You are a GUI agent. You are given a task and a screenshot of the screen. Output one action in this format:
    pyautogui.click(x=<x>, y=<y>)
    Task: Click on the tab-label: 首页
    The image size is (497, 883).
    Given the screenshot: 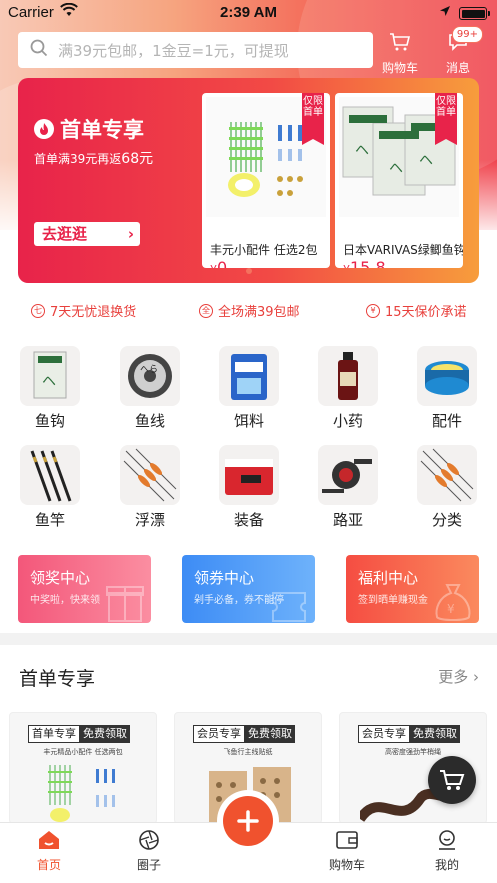 What is the action you would take?
    pyautogui.click(x=48, y=865)
    